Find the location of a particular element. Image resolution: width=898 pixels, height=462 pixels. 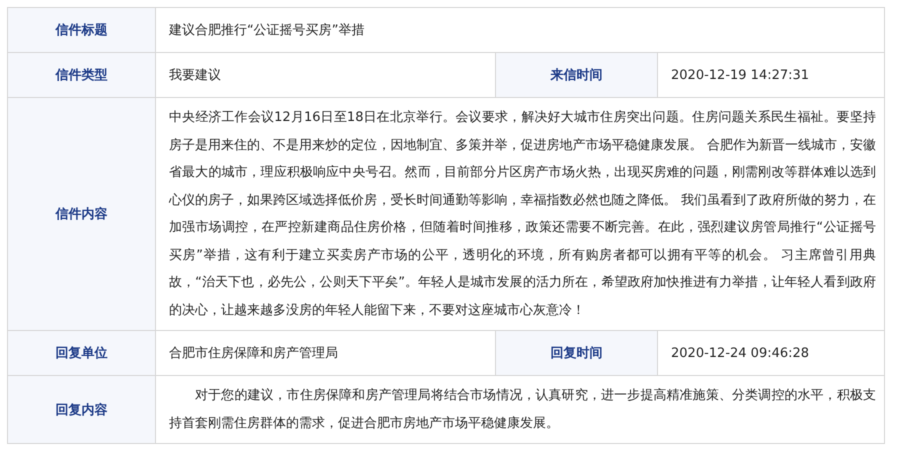

field-value: 合肥市住房保障和房产管理局 is located at coordinates (326, 353).